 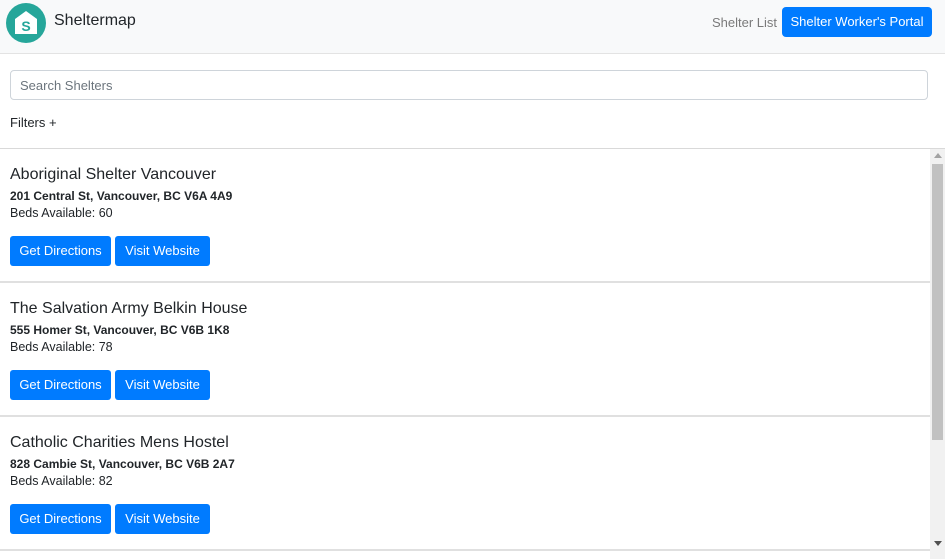 I want to click on scroll-down-arrow-icon, so click(x=938, y=543).